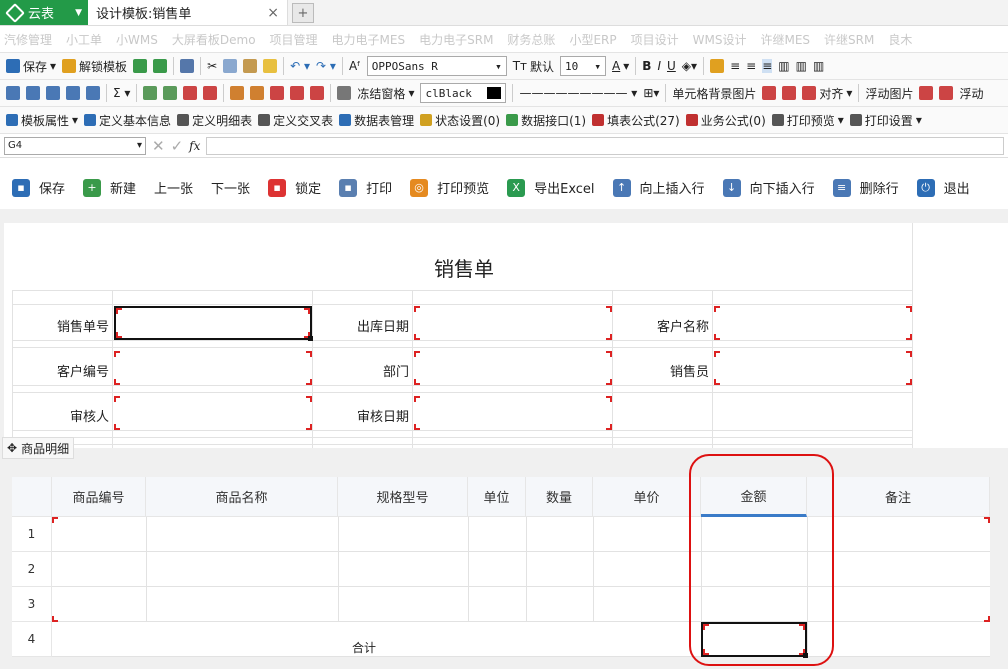 This screenshot has height=669, width=1008. What do you see at coordinates (818, 66) in the screenshot?
I see `barcode3-icon: ▥` at bounding box center [818, 66].